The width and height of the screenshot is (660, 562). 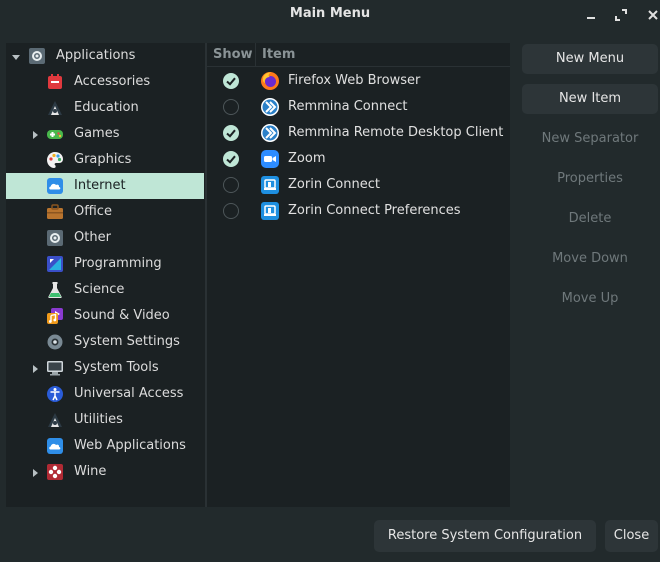 I want to click on delete-button: Delete, so click(x=590, y=219).